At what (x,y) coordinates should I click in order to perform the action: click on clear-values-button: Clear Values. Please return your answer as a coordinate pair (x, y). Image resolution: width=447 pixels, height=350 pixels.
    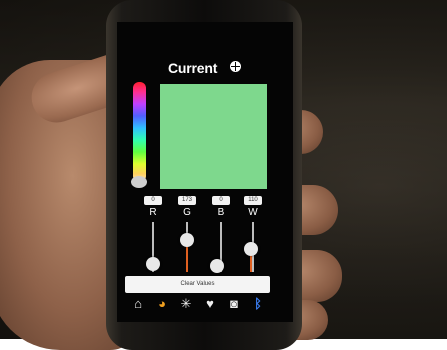
    Looking at the image, I should click on (197, 284).